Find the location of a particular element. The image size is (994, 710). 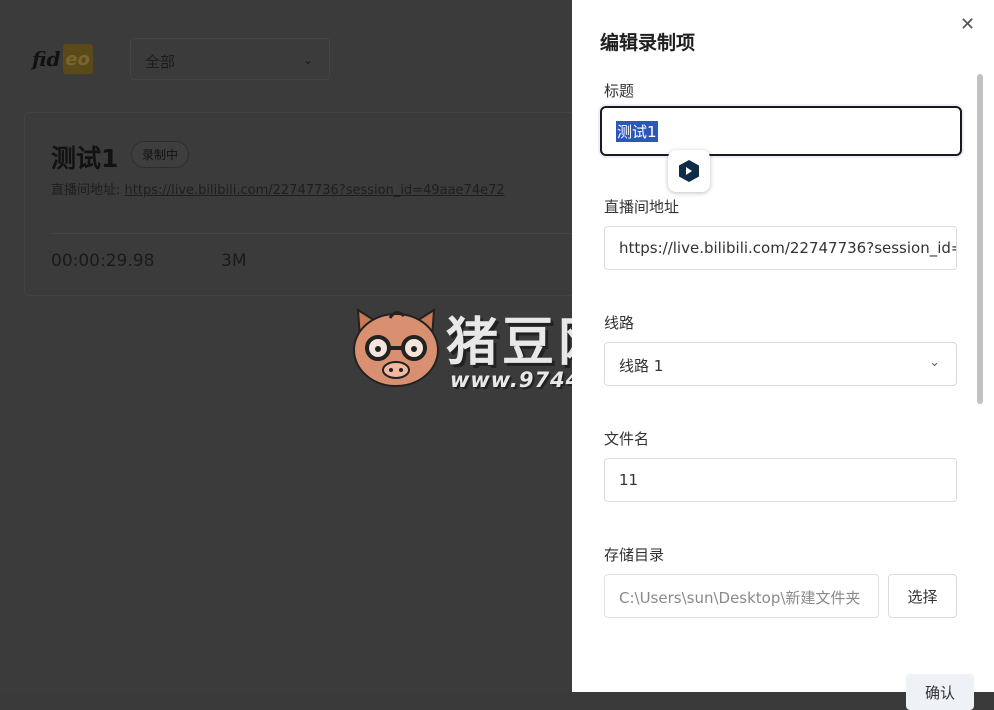

logo-mark: eo is located at coordinates (77, 59).